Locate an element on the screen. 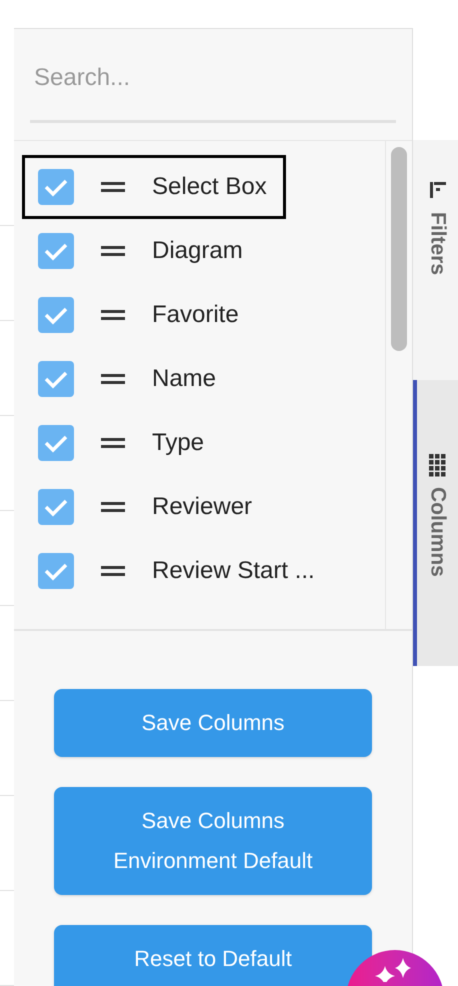 Image resolution: width=458 pixels, height=986 pixels. column-list-item: Favorite is located at coordinates (154, 315).